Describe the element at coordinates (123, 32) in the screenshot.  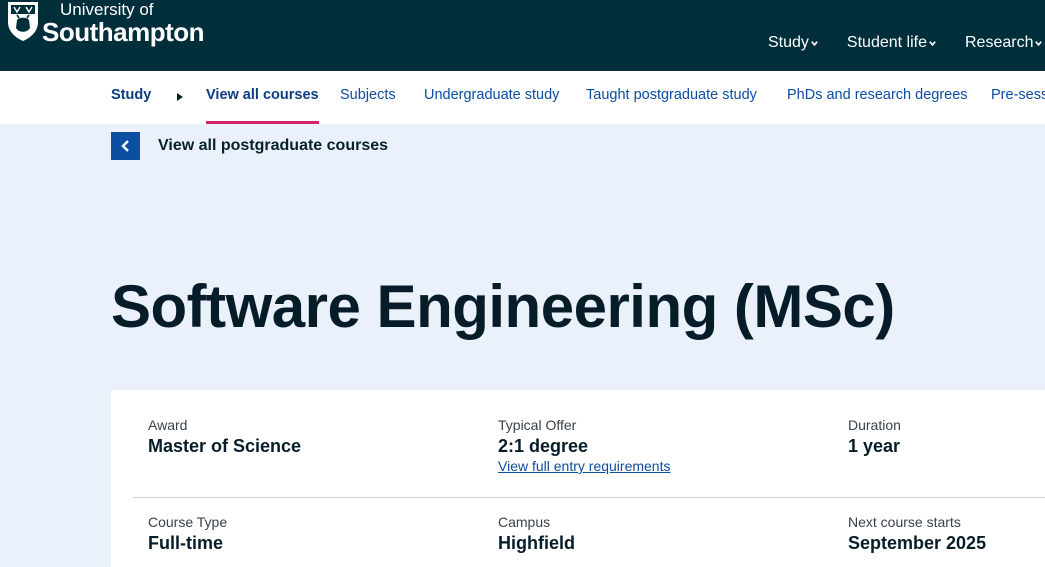
I see `logo-text-line2: Southampton` at that location.